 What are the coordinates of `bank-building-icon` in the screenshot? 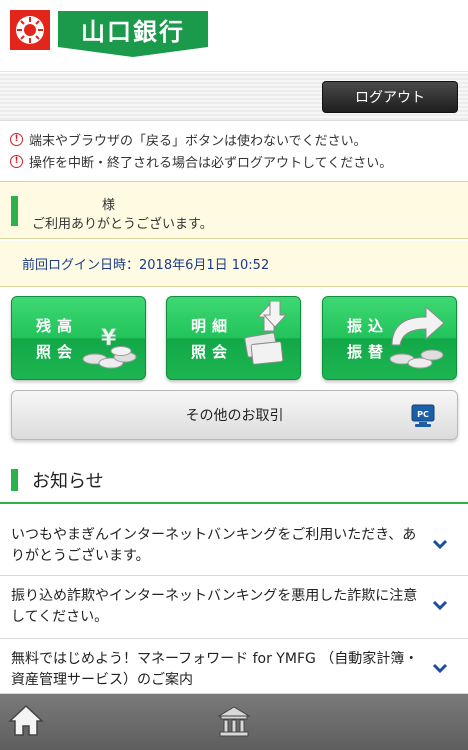 It's located at (234, 722).